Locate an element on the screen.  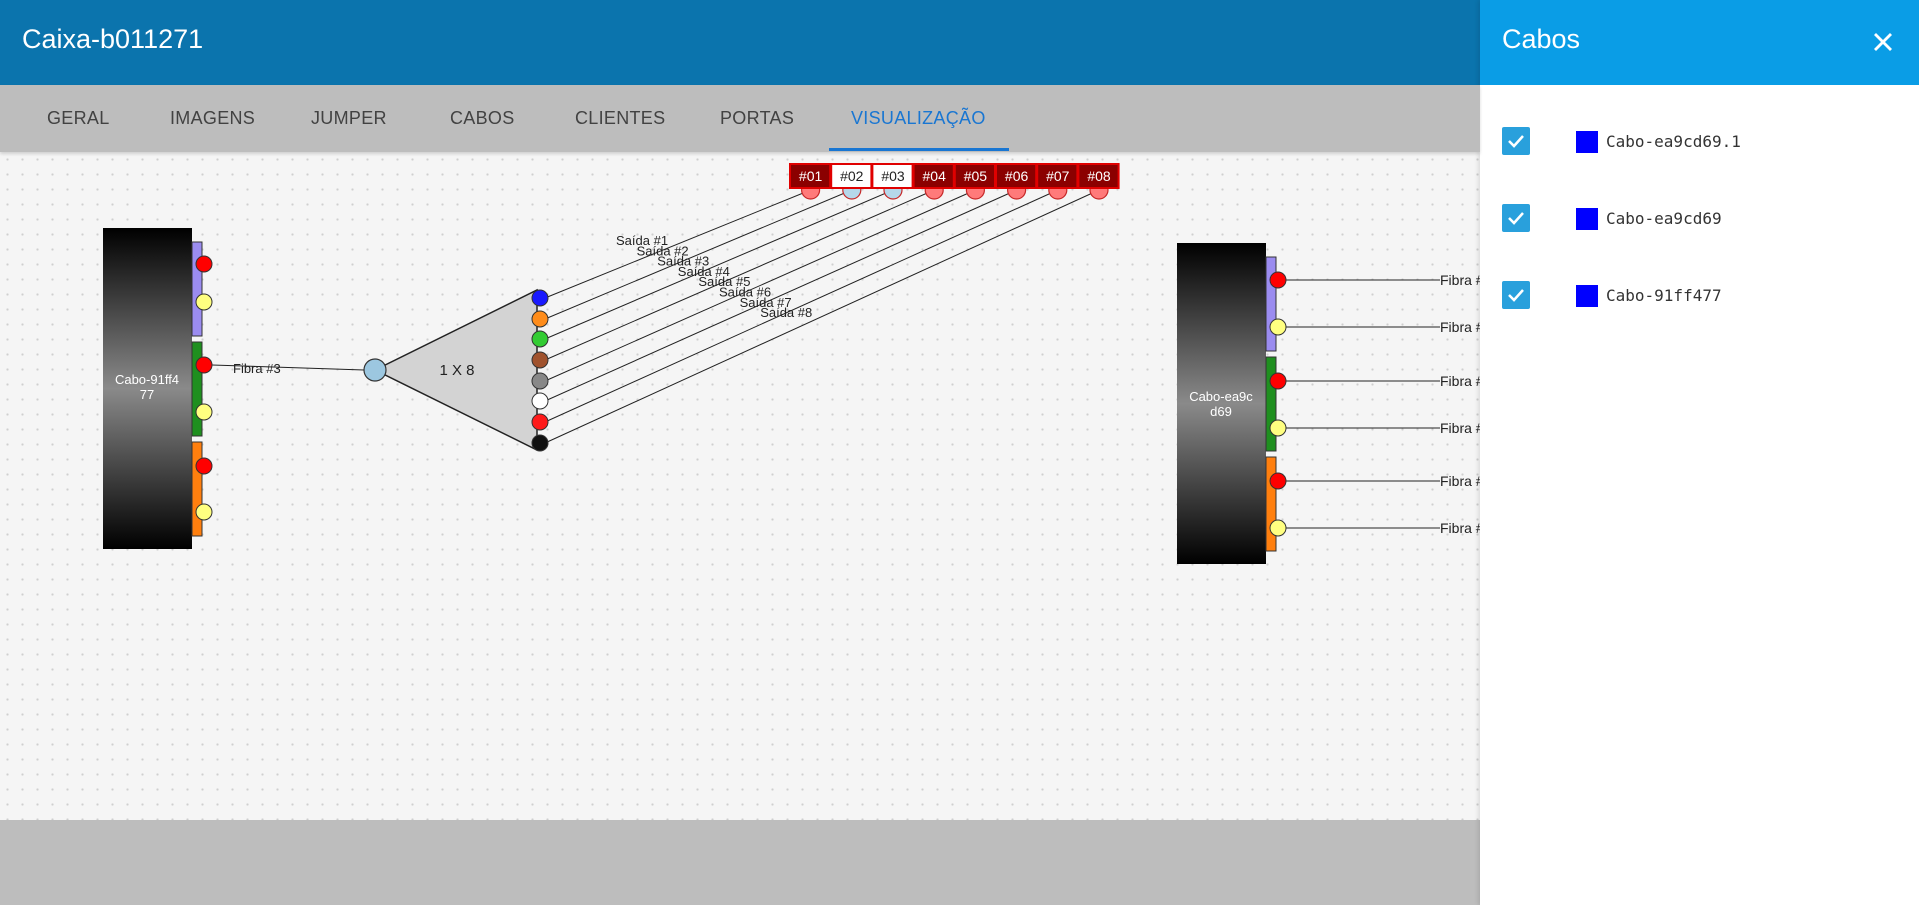
port-tag-label: #08 is located at coordinates (1099, 176).